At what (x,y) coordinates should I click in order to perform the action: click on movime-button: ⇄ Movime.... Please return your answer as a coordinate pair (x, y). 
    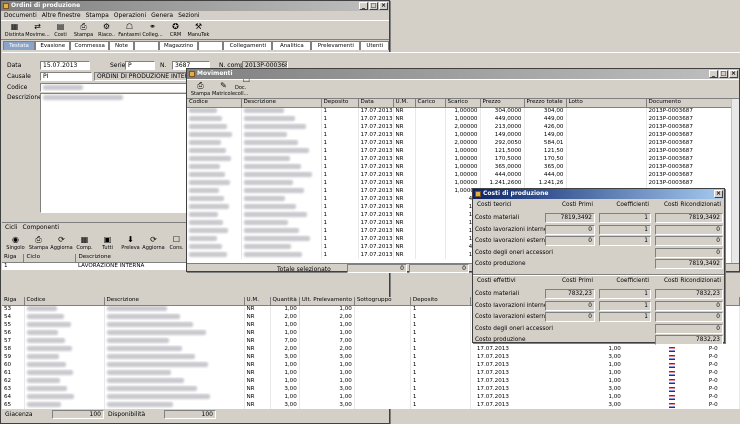
    Looking at the image, I should click on (37, 29).